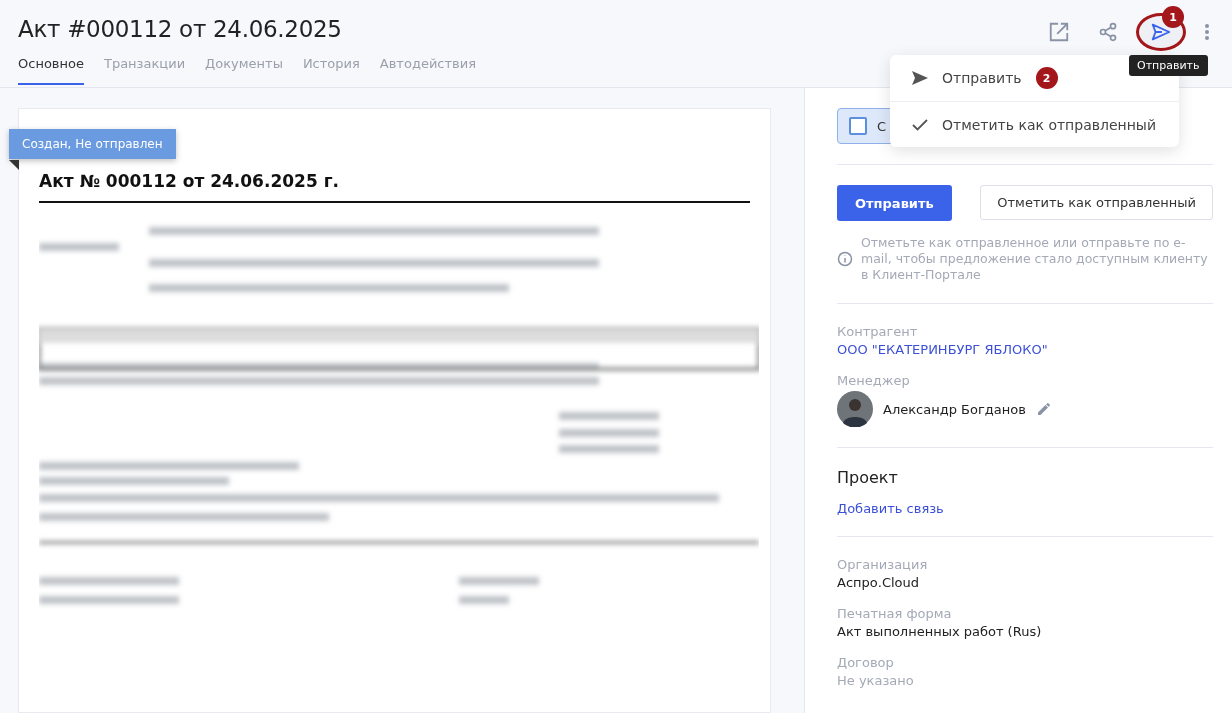 This screenshot has width=1232, height=713. Describe the element at coordinates (180, 29) in the screenshot. I see `page-title: Акт #000112 от 24.06.2025` at that location.